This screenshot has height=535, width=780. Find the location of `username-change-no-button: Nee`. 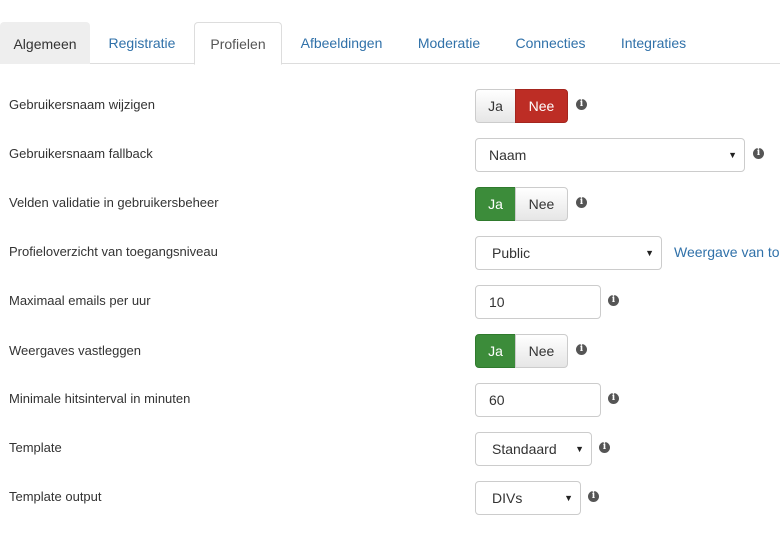

username-change-no-button: Nee is located at coordinates (541, 106).